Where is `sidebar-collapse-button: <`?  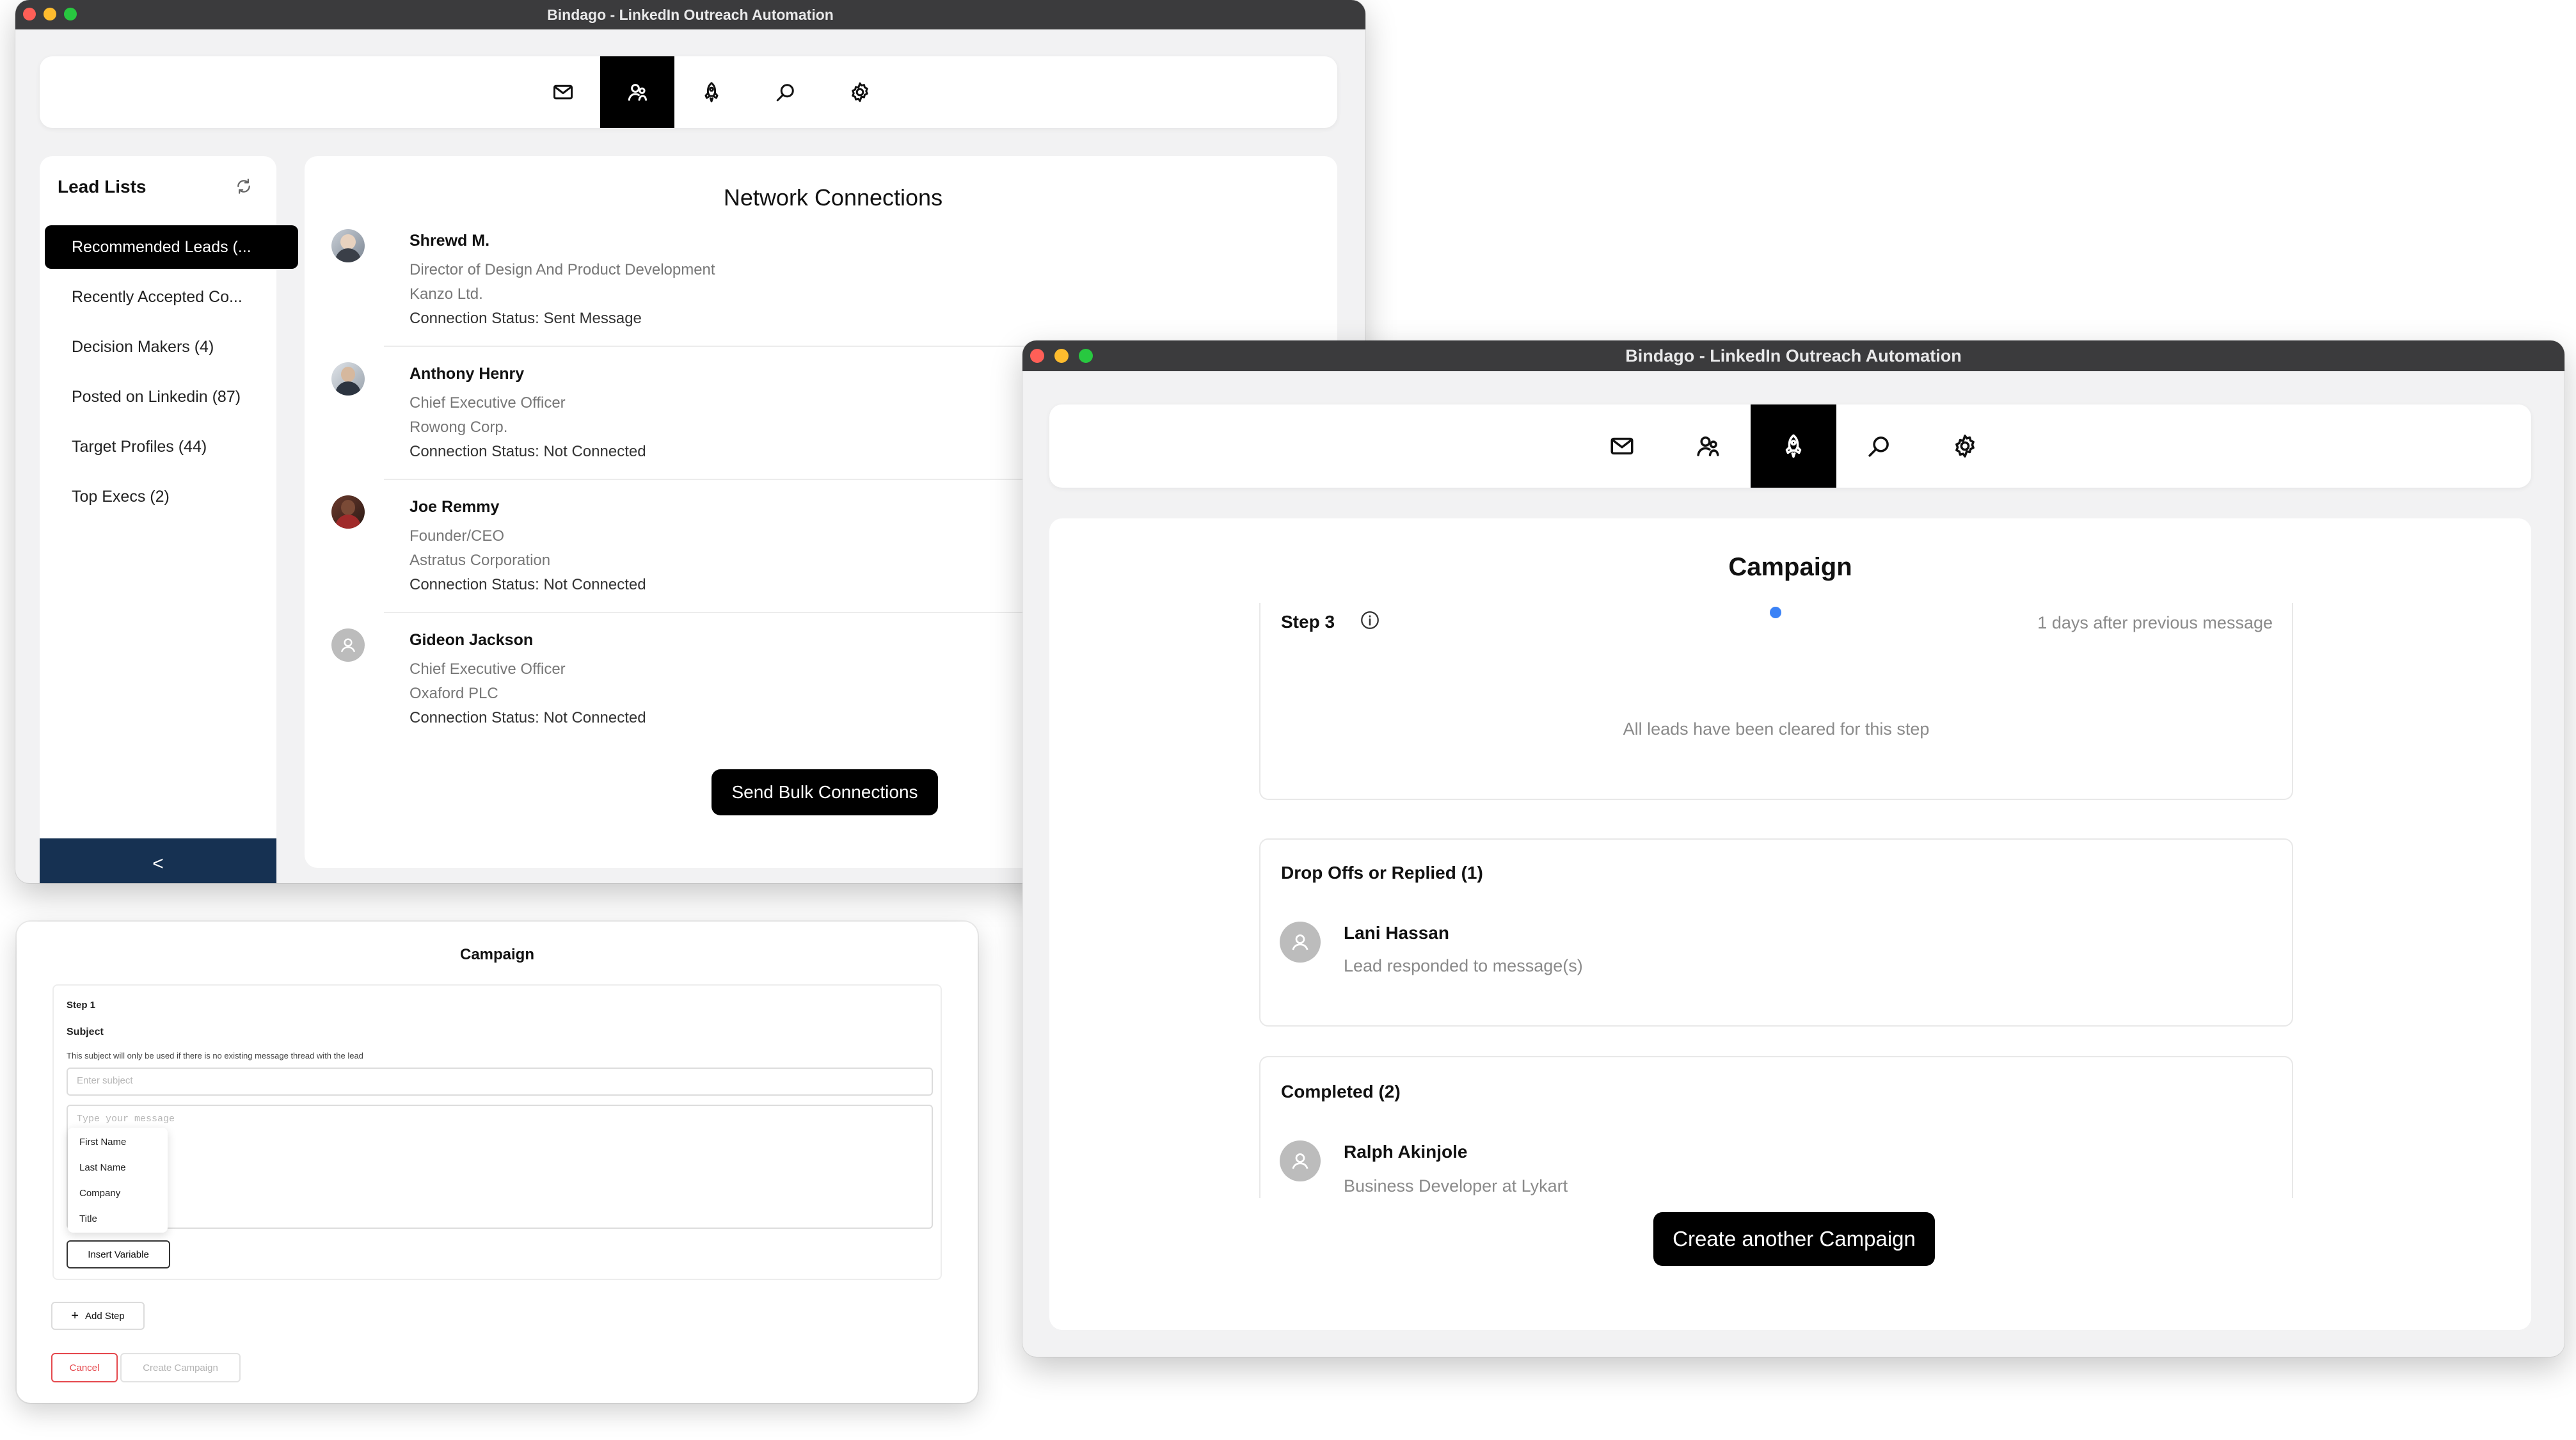
sidebar-collapse-button: < is located at coordinates (158, 860).